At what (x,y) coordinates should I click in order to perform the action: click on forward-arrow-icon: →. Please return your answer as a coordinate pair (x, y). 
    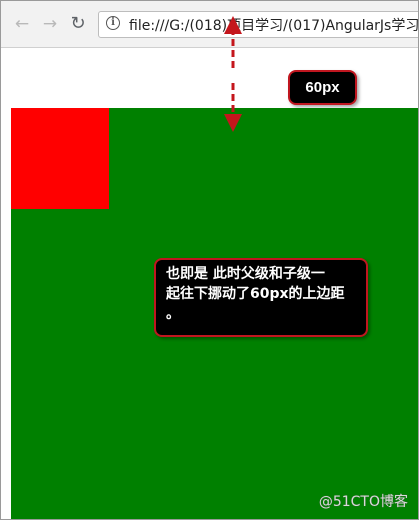
    Looking at the image, I should click on (50, 24).